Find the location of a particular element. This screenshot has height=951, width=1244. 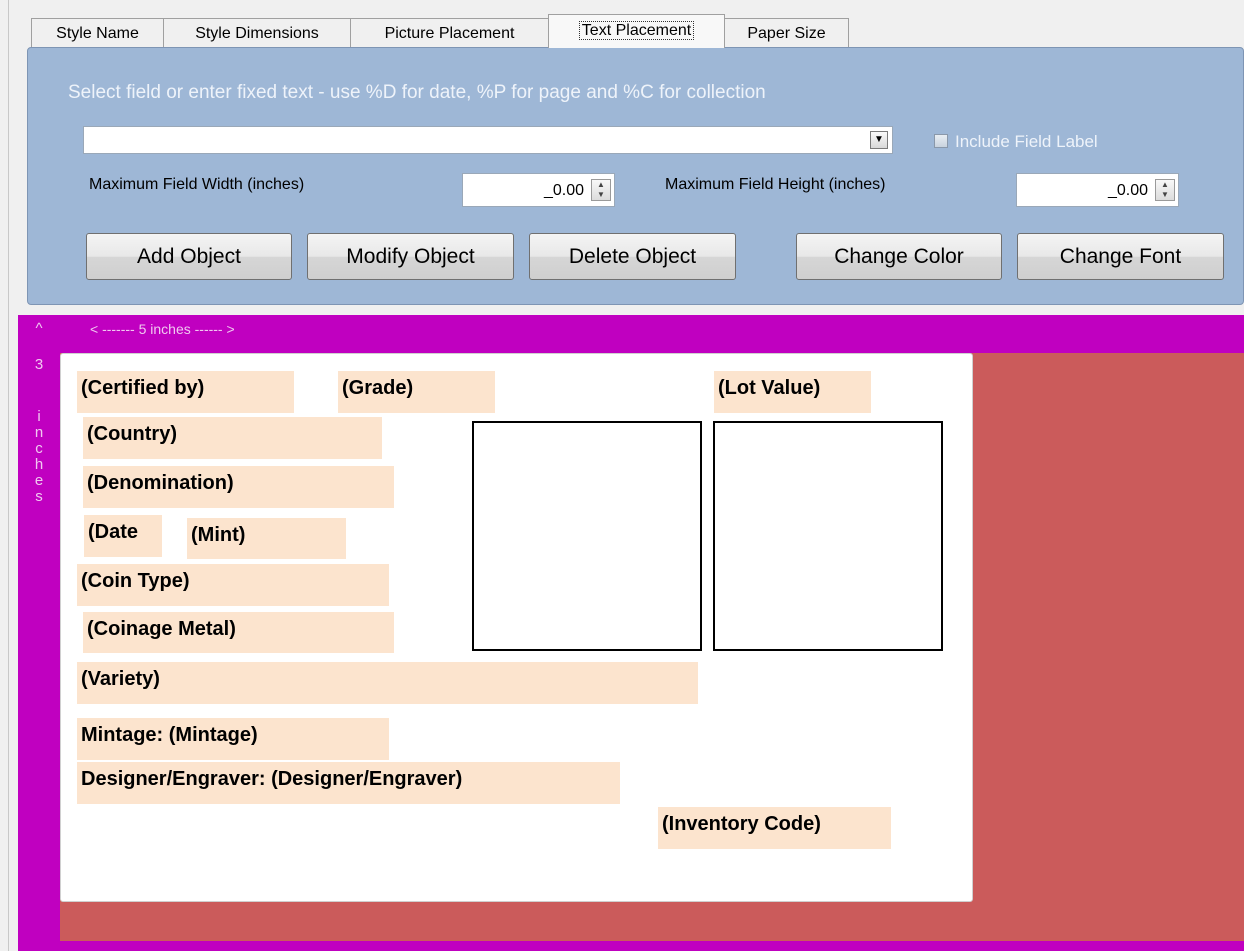

field-designer-engraver: Designer/Engraver: (Designer/Engraver) is located at coordinates (348, 783).